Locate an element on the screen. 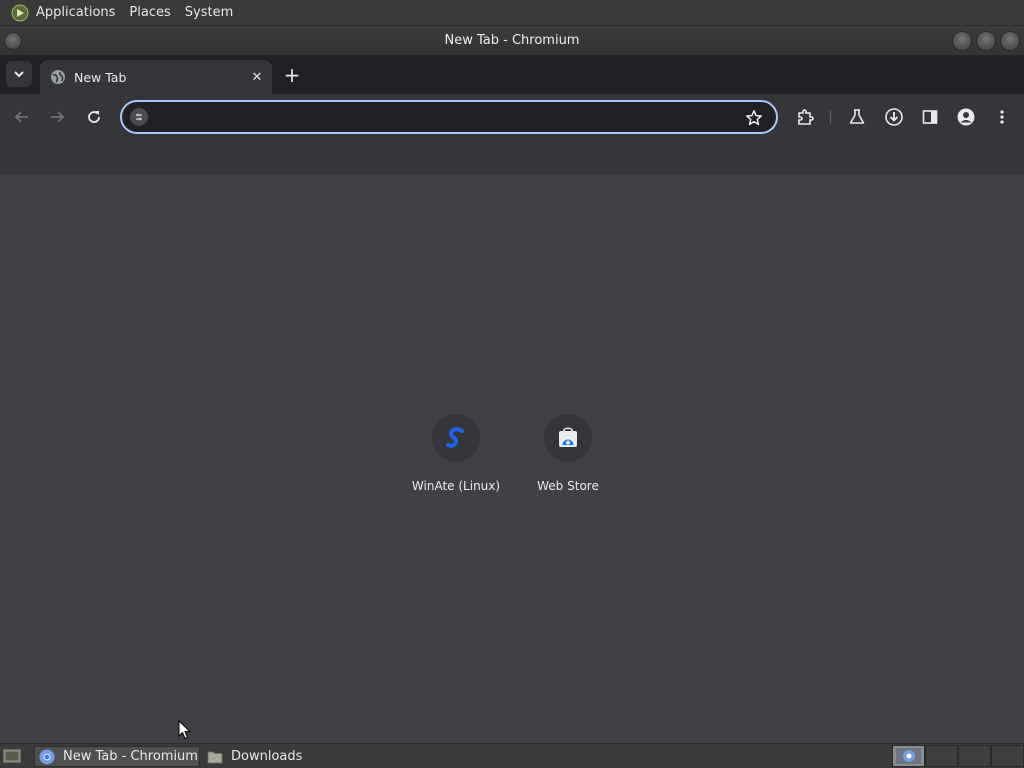 The width and height of the screenshot is (1024, 768). back-arrow-icon is located at coordinates (22, 117).